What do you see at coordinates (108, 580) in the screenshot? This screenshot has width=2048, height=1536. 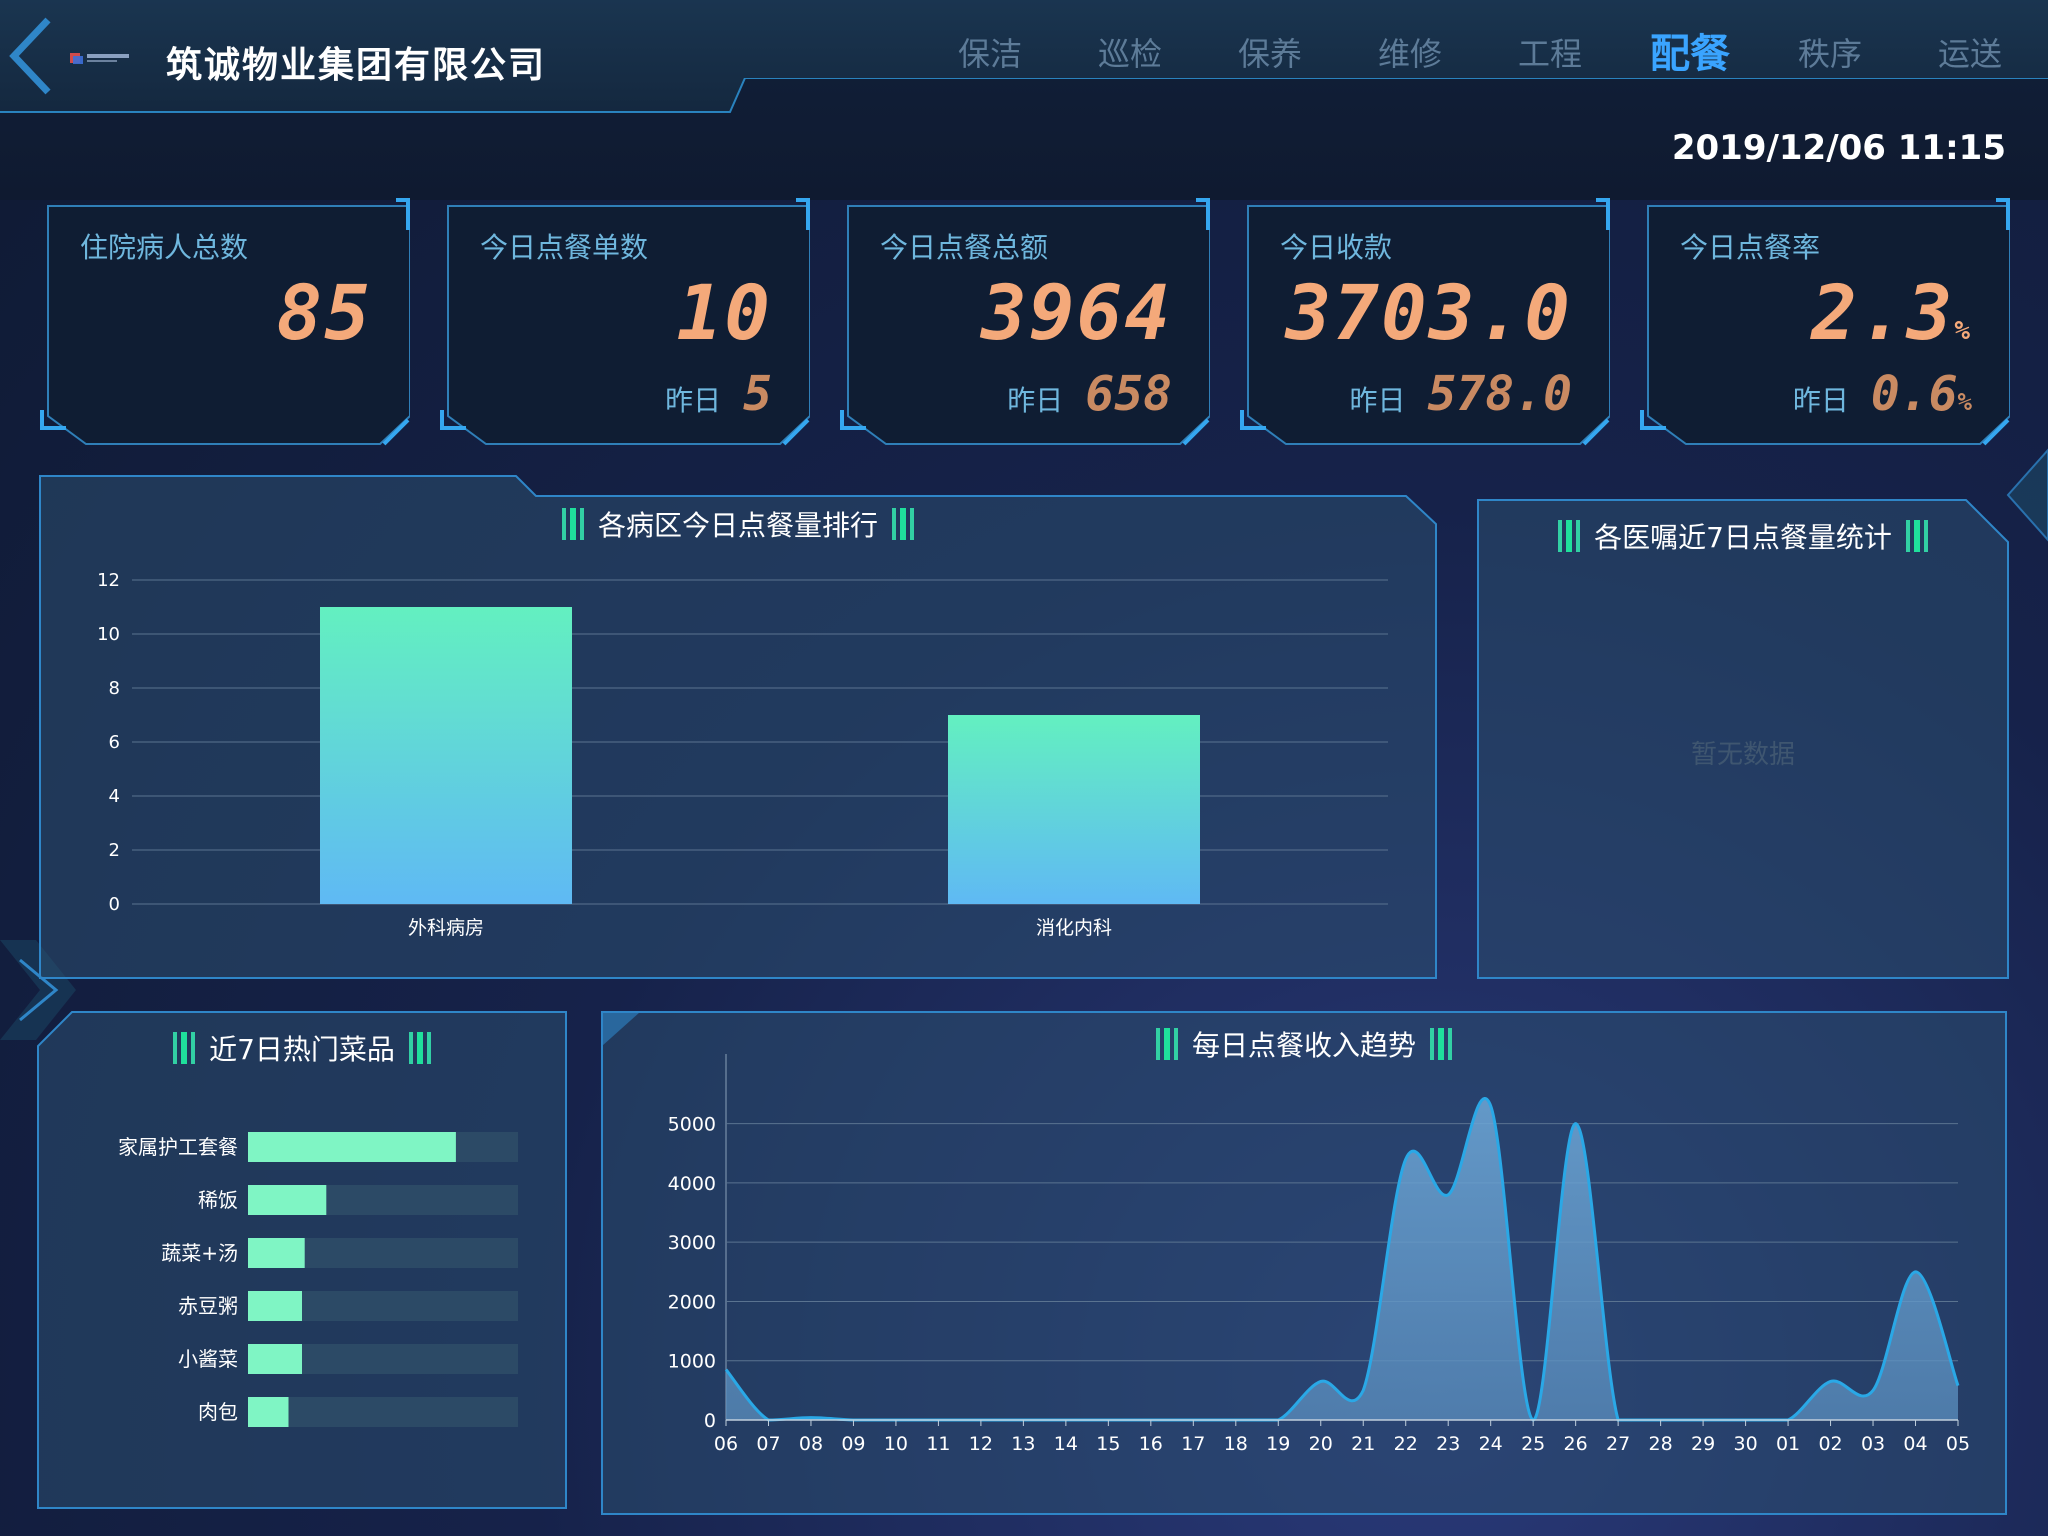 I see `y-tick-label: 12` at bounding box center [108, 580].